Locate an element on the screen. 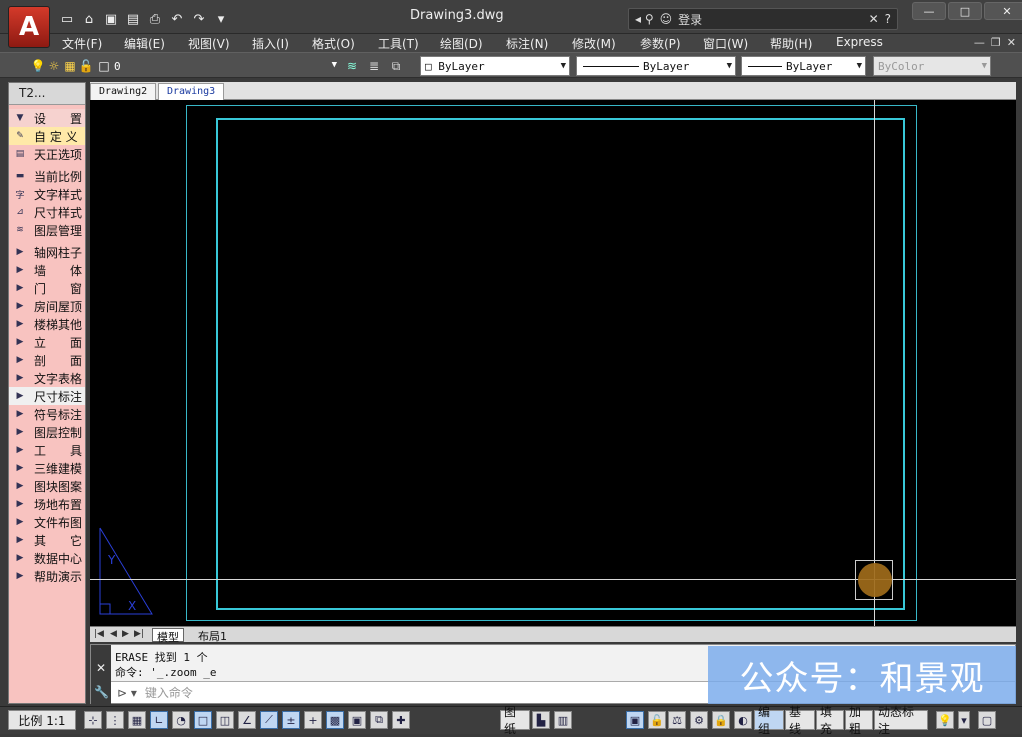 Image resolution: width=1022 pixels, height=737 pixels. panel-item: ▬ 当前比例 is located at coordinates (47, 176).